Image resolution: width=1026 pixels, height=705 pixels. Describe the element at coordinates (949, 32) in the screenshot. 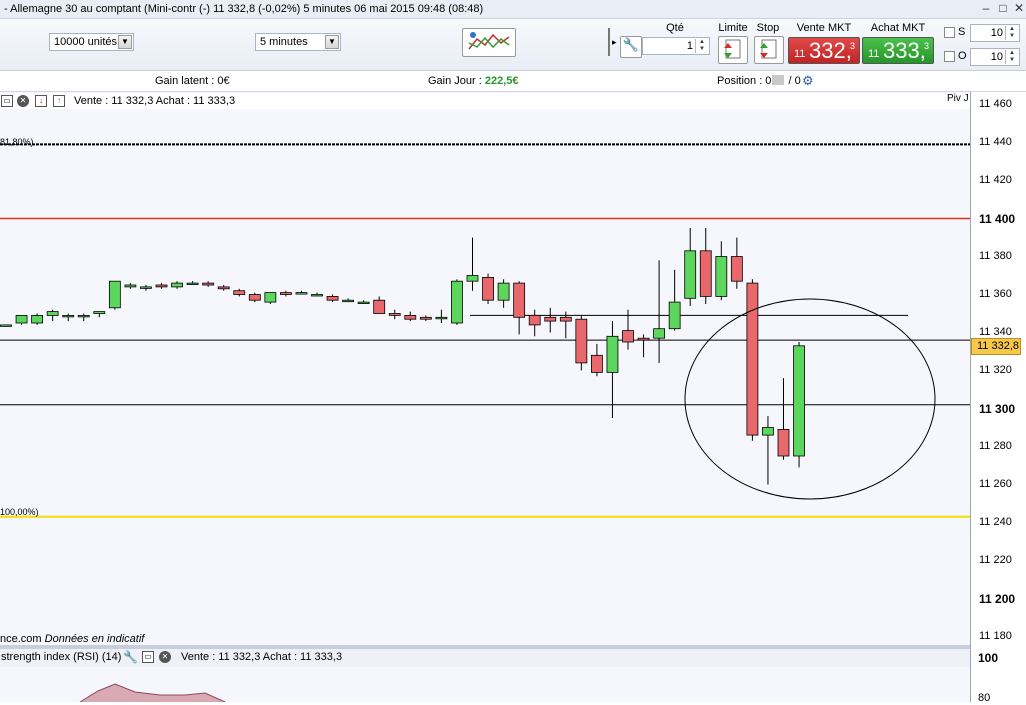

I see `stop-checkbox` at that location.